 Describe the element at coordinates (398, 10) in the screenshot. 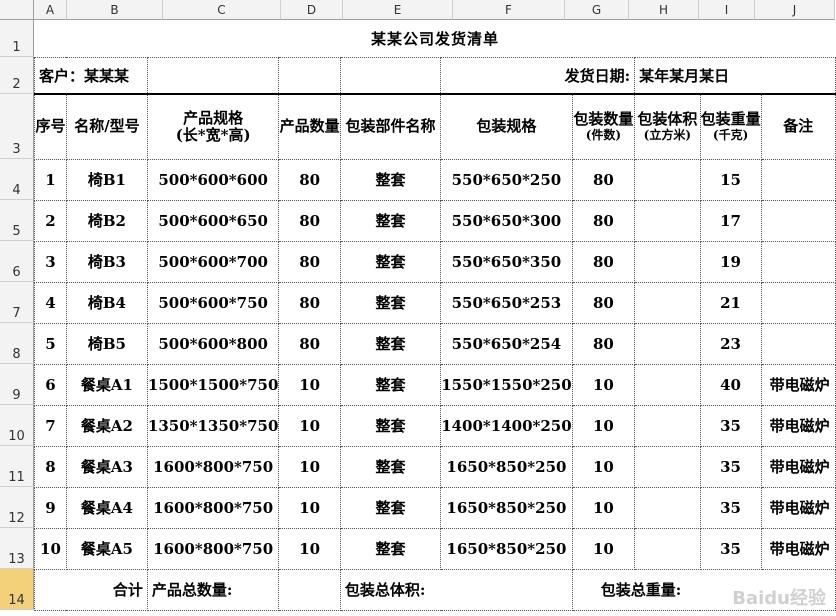

I see `column-header-e: E` at that location.